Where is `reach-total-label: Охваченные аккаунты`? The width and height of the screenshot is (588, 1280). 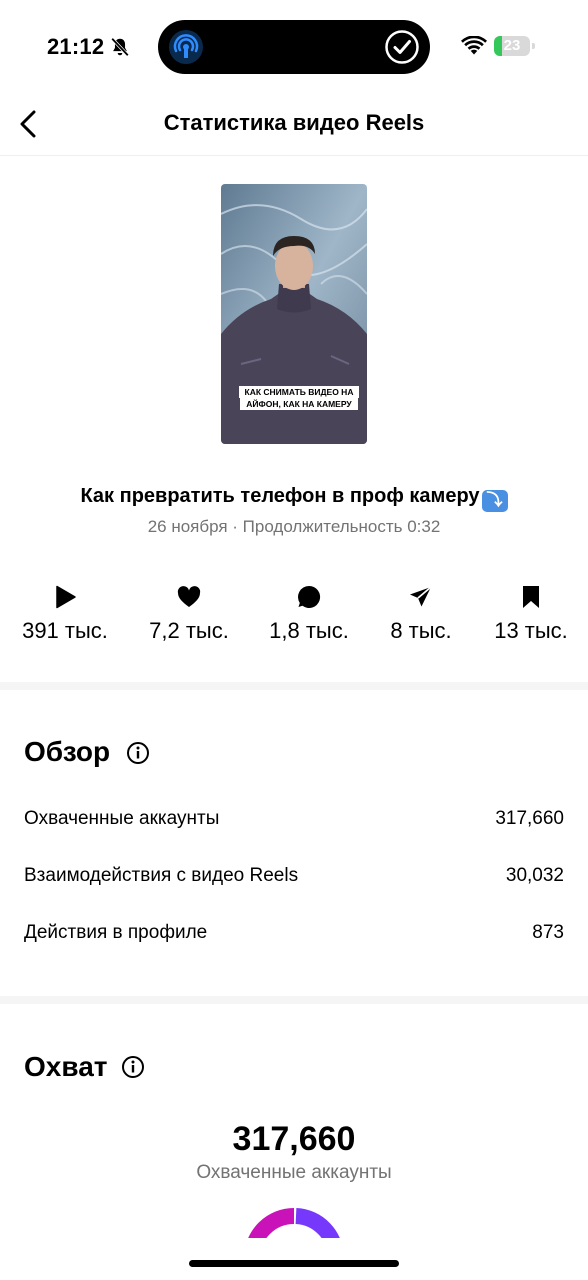
reach-total-label: Охваченные аккаунты is located at coordinates (294, 1172).